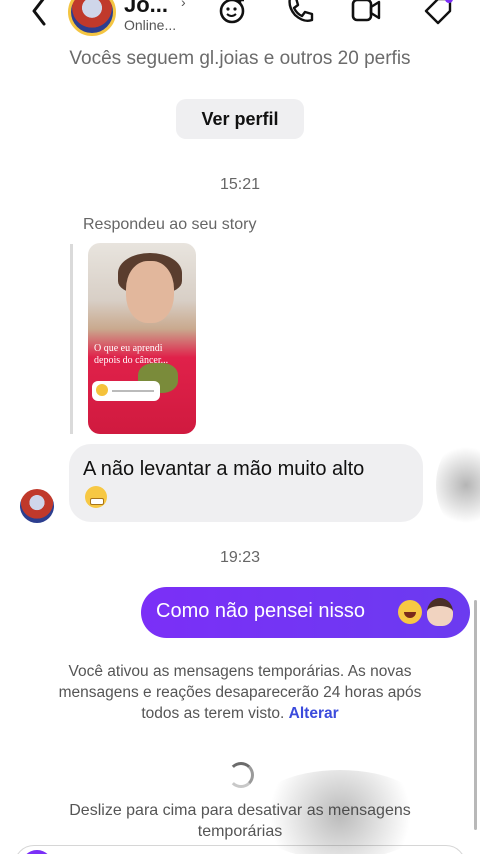 This screenshot has height=854, width=480. I want to click on grinning-face-emoji-icon, so click(96, 497).